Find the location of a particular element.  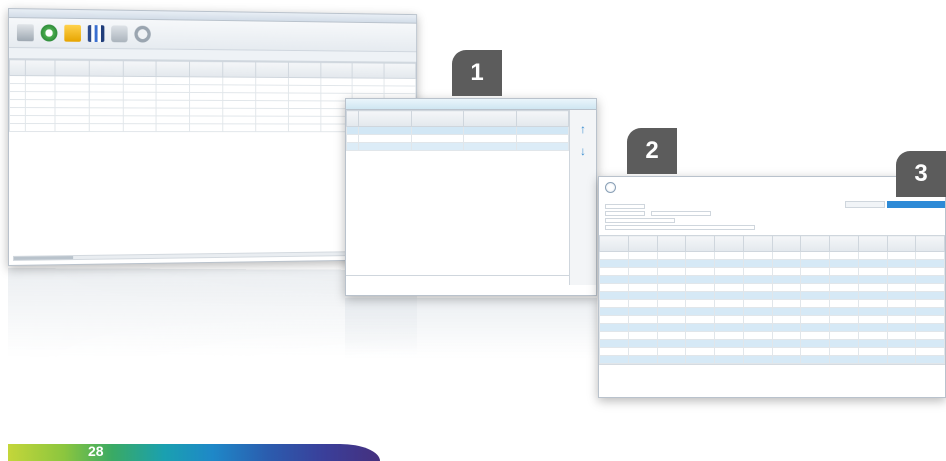

scrollbar-thumb is located at coordinates (43, 258).